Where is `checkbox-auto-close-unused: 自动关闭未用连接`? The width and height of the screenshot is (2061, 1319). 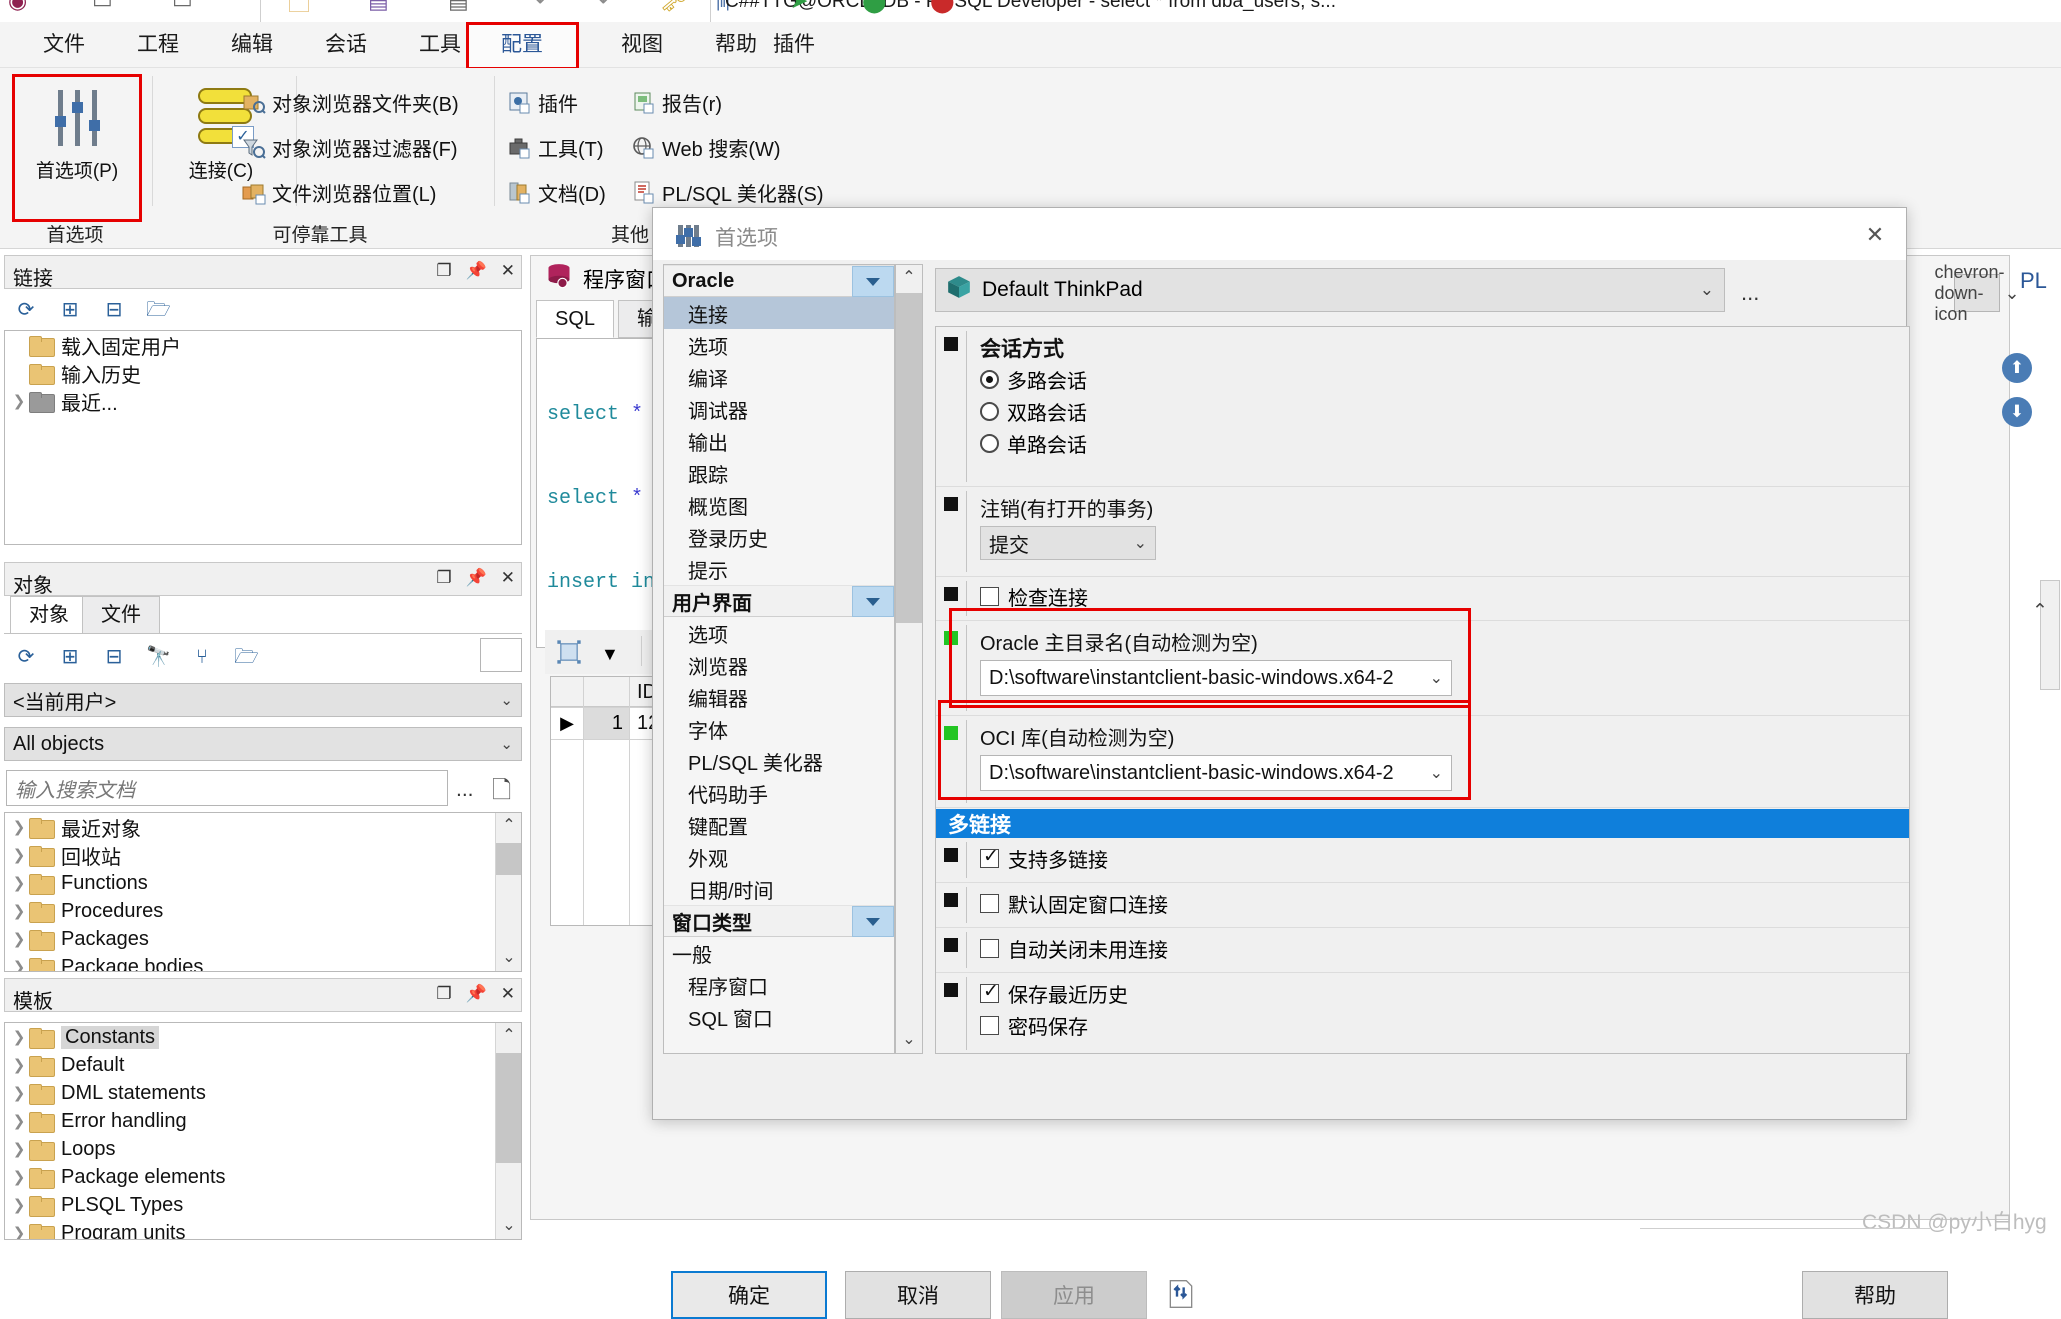 checkbox-auto-close-unused: 自动关闭未用连接 is located at coordinates (1439, 948).